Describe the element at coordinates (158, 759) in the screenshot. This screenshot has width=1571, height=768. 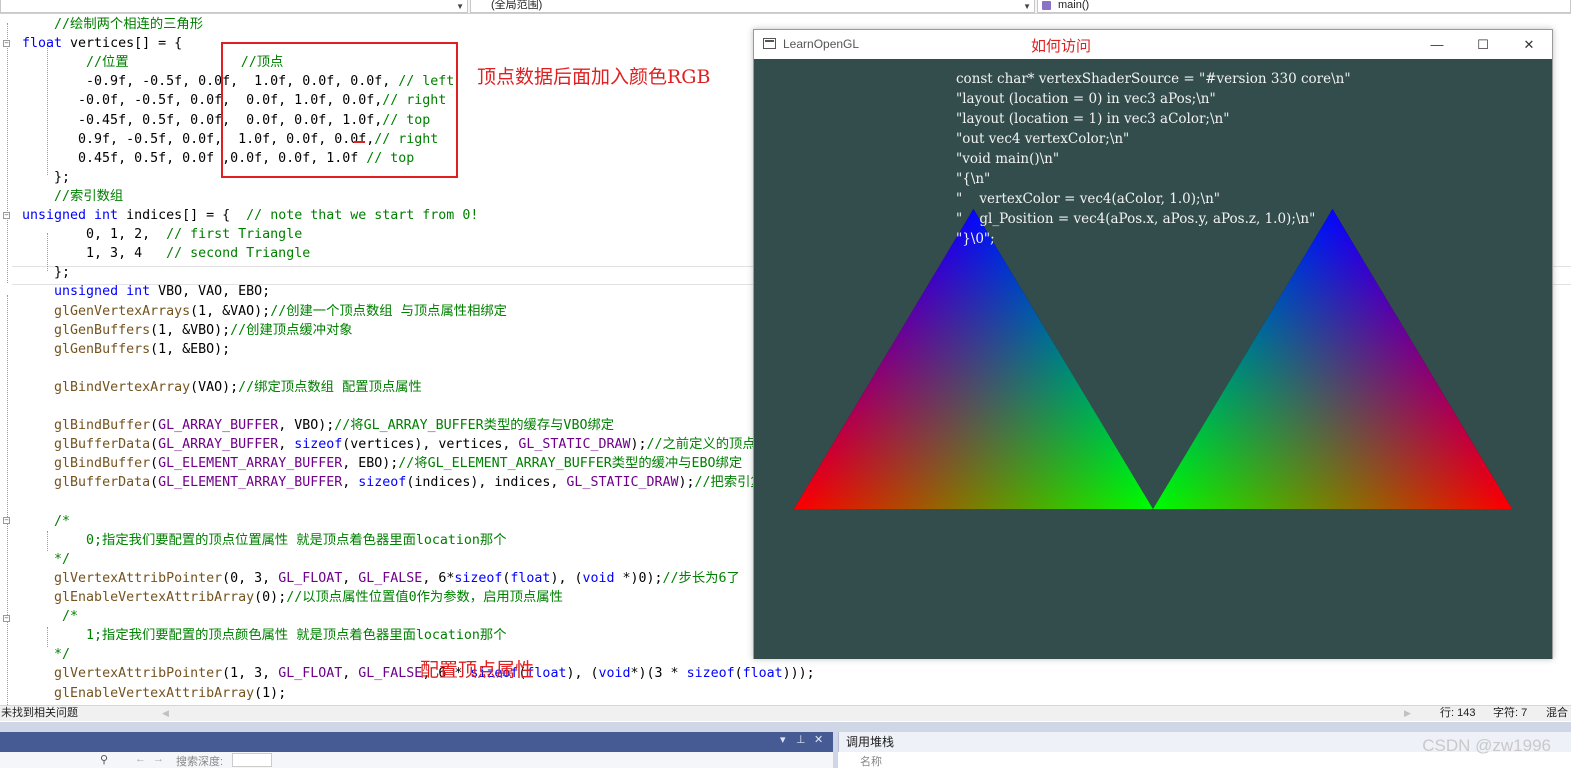
I see `forward-arrow-icon: →` at that location.